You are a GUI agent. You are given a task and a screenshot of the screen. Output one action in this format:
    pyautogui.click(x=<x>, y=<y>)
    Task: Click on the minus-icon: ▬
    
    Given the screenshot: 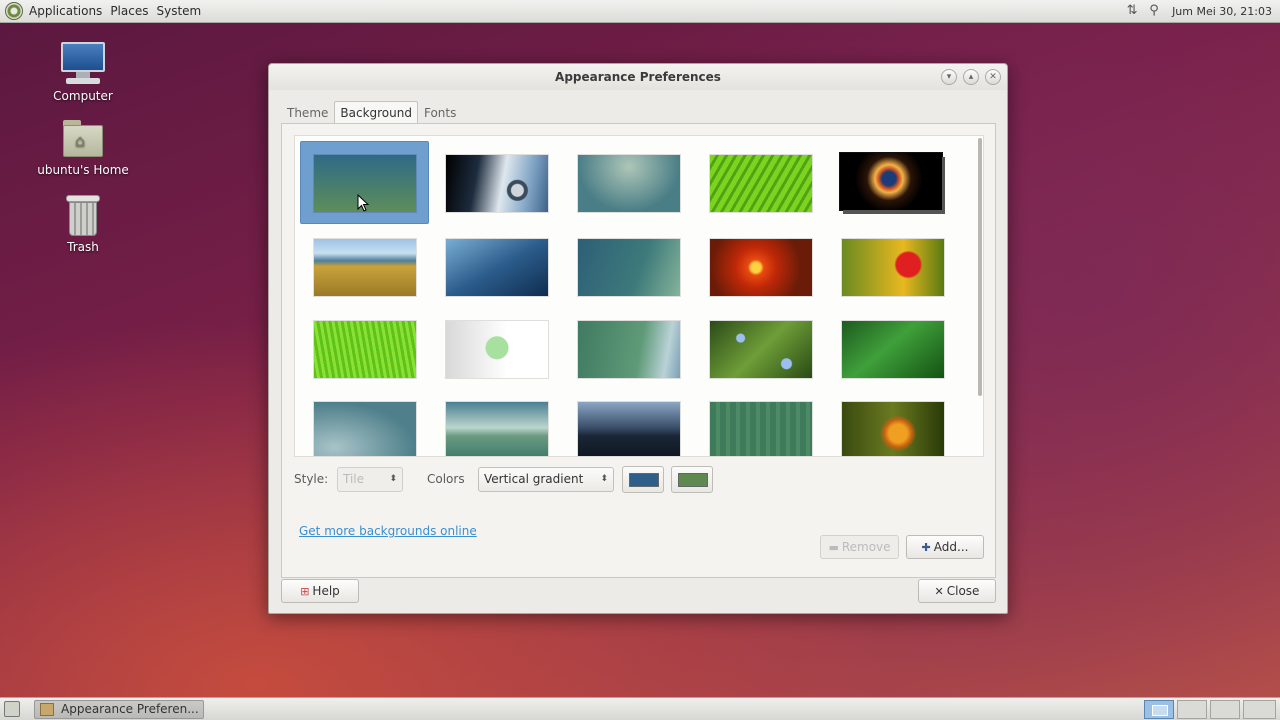 What is the action you would take?
    pyautogui.click(x=833, y=547)
    